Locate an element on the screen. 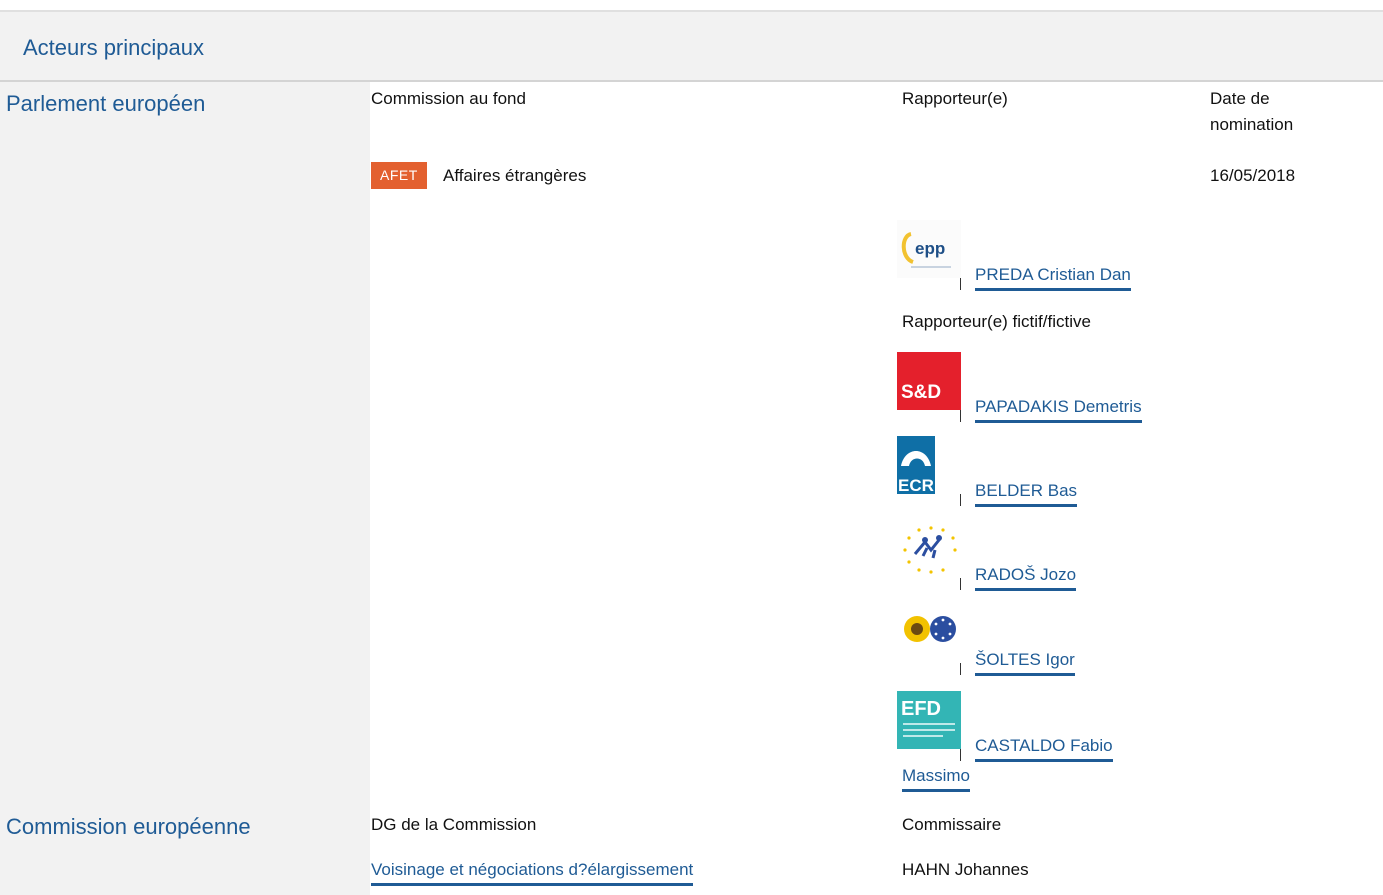  ecr-logo-text: ECR is located at coordinates (916, 485).